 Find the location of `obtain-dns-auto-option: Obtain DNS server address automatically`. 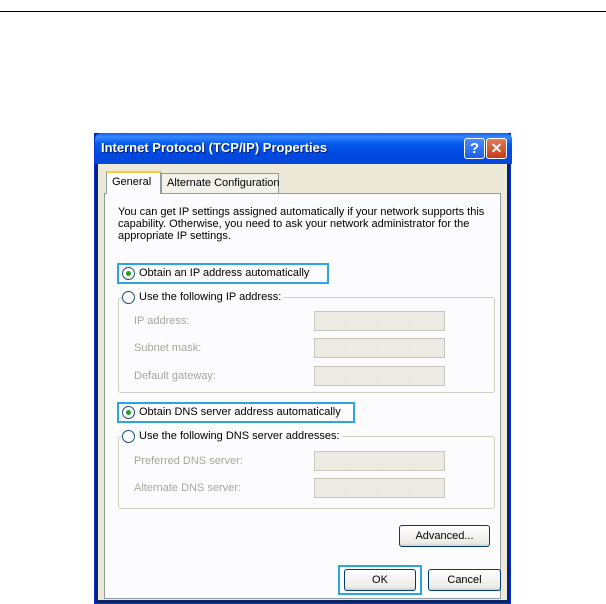

obtain-dns-auto-option: Obtain DNS server address automatically is located at coordinates (232, 412).